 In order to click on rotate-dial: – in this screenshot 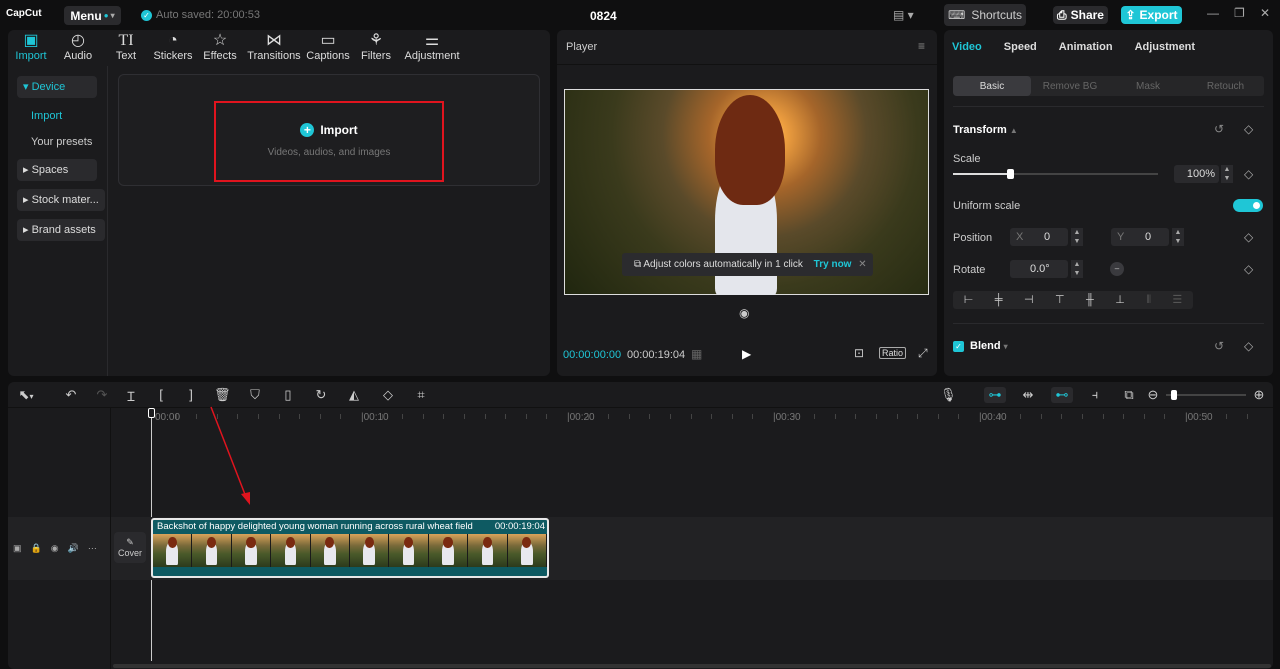, I will do `click(1117, 269)`.